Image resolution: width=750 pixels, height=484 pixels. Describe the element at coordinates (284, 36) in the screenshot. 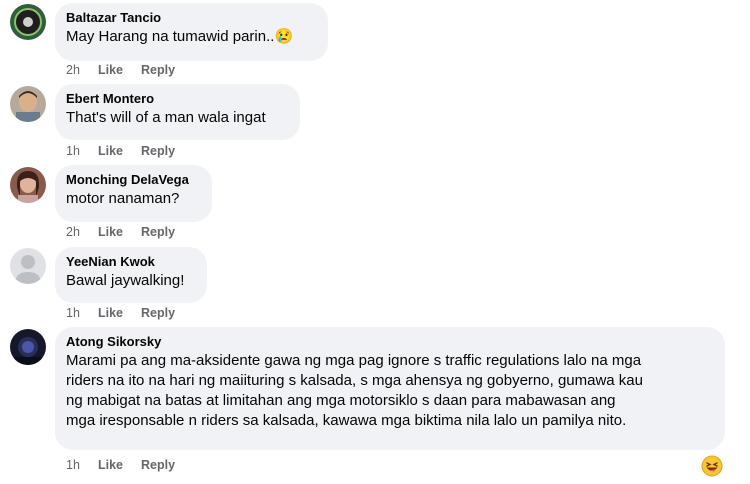

I see `sad-emoji-icon: 😢` at that location.